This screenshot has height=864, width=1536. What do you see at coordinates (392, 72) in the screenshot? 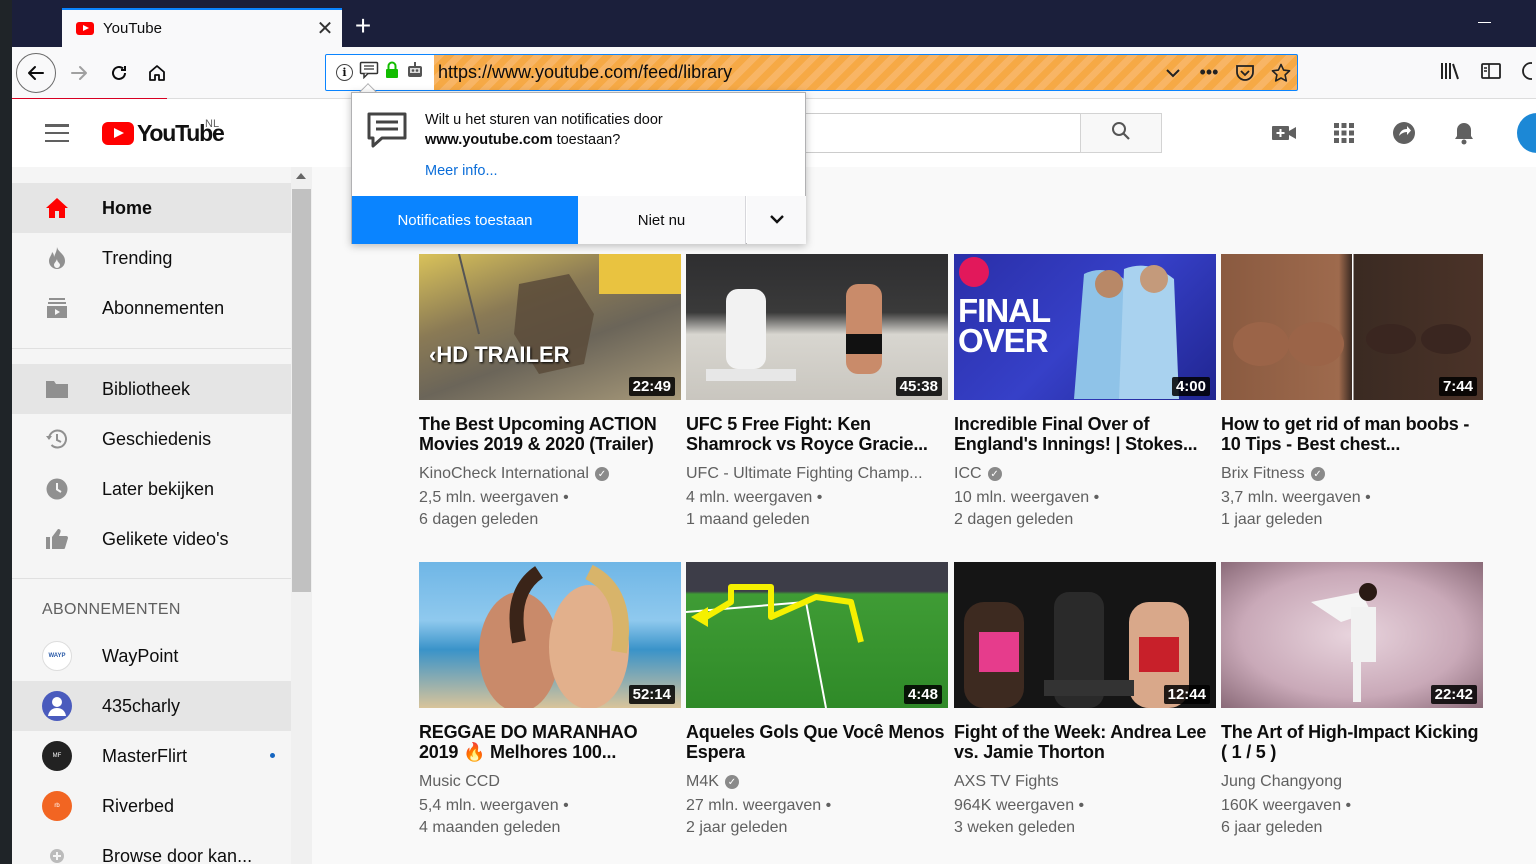
I see `secure-lock-icon` at bounding box center [392, 72].